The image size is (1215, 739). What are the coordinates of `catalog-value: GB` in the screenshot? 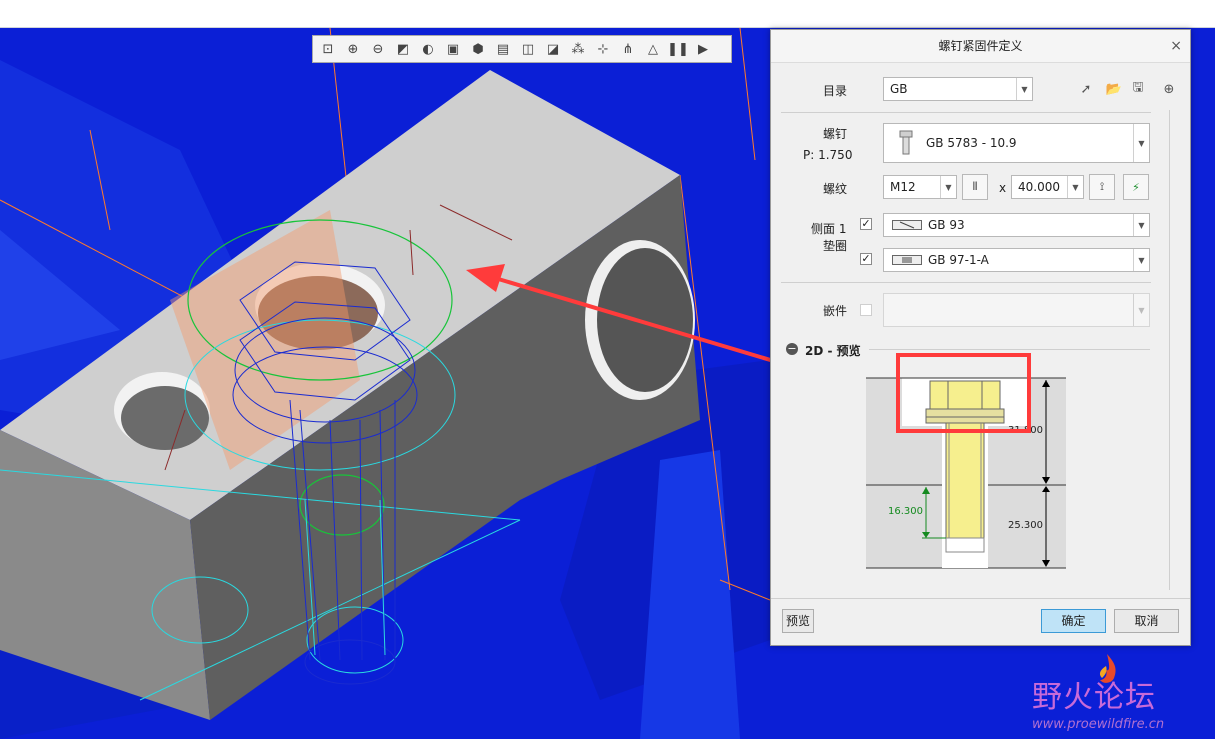 It's located at (899, 89).